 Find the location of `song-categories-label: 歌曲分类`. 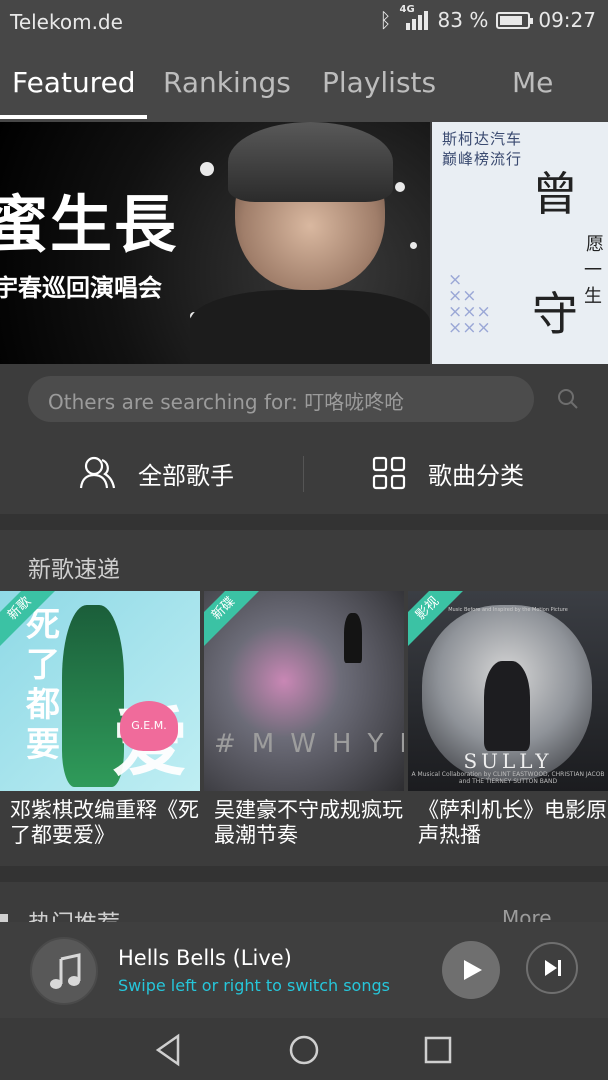

song-categories-label: 歌曲分类 is located at coordinates (476, 475).